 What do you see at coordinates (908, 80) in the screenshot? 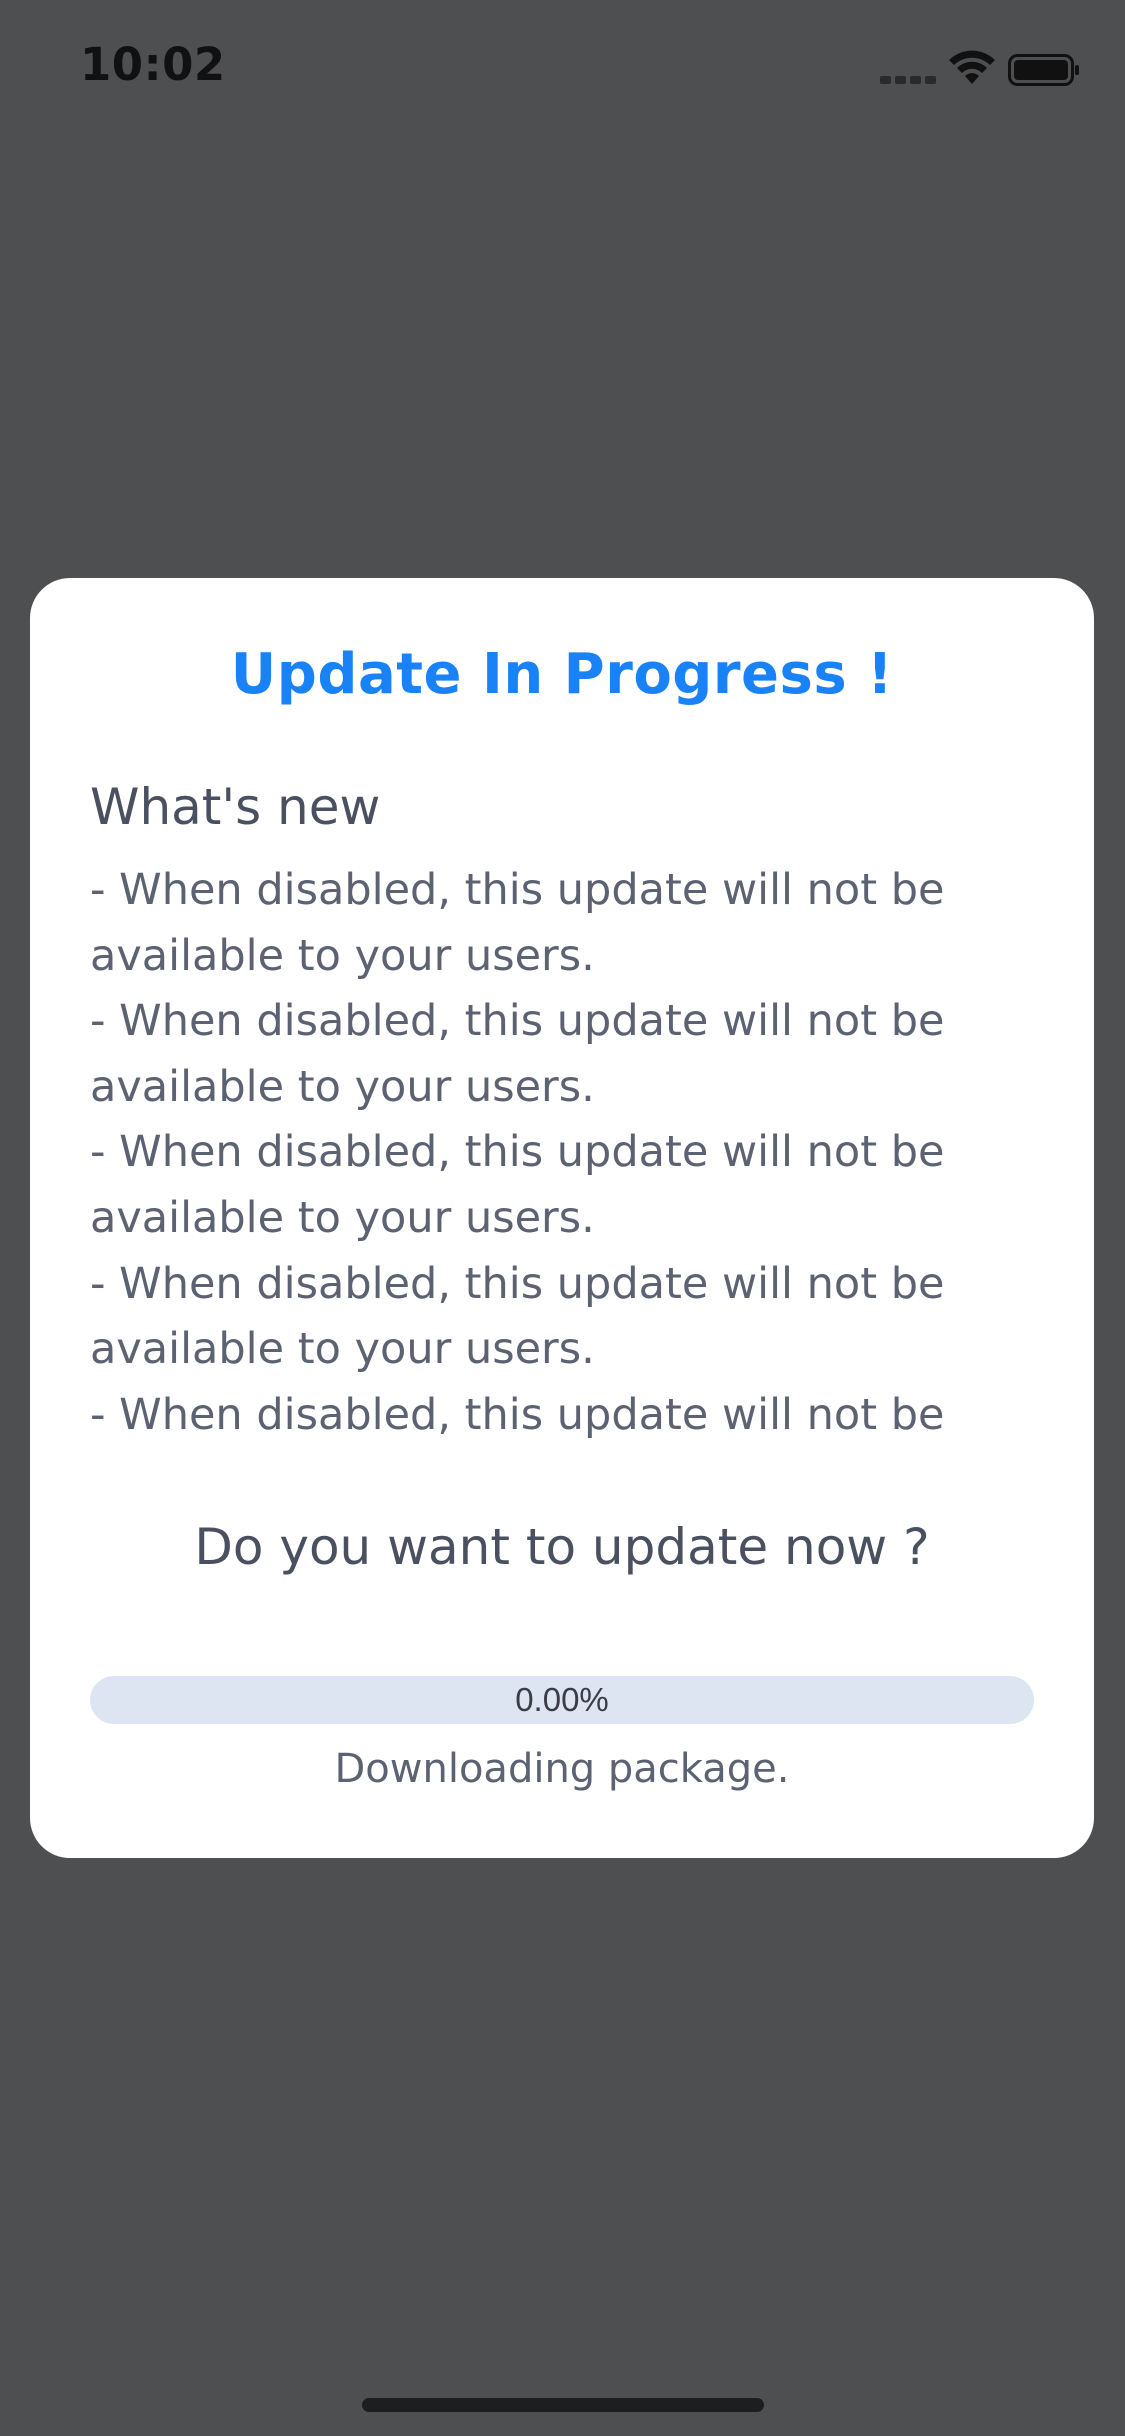
I see `cellular-signal-icon` at bounding box center [908, 80].